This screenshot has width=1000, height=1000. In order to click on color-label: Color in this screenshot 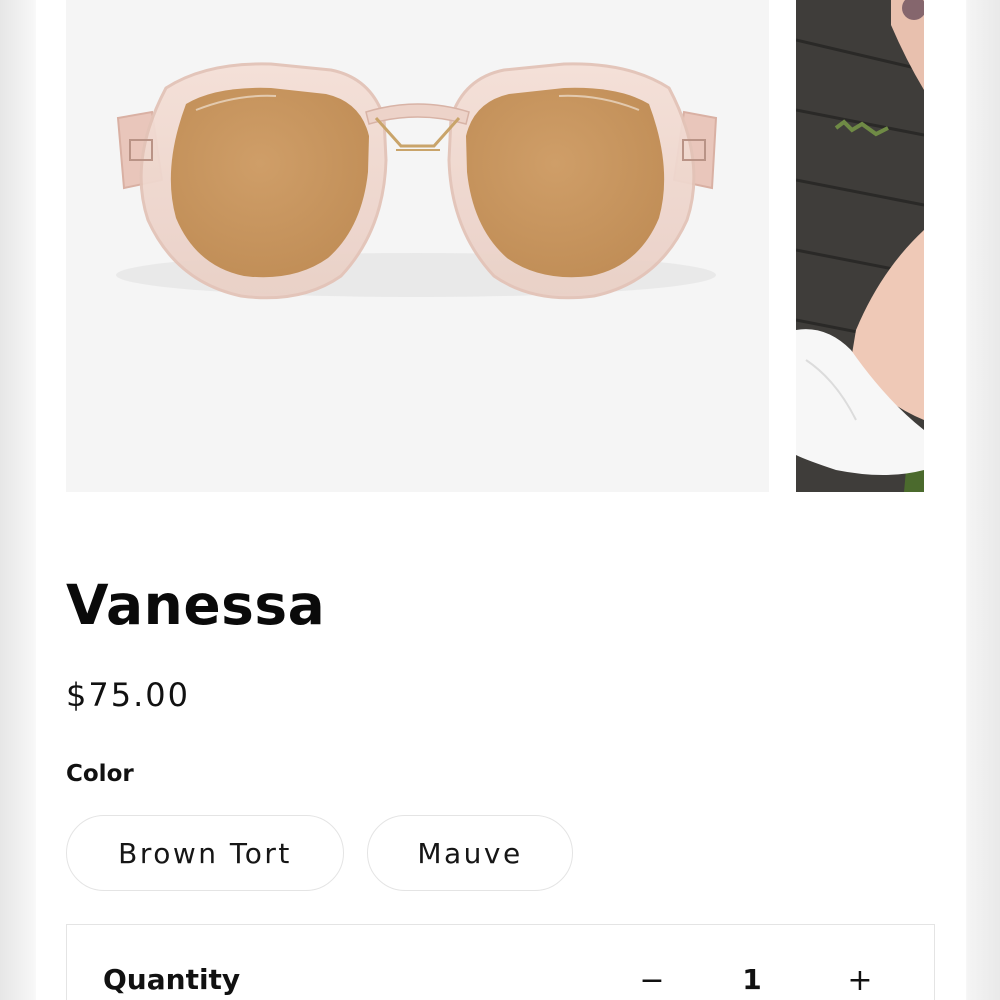, I will do `click(100, 774)`.